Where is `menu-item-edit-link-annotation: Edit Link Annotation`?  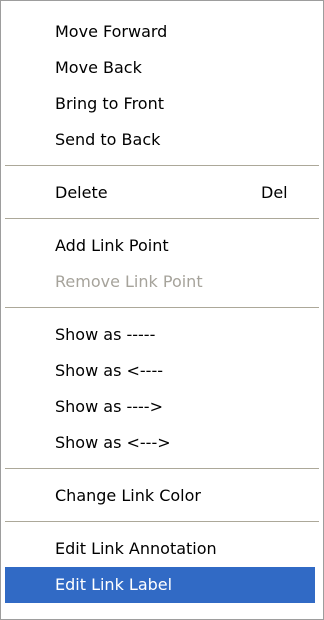 menu-item-edit-link-annotation: Edit Link Annotation is located at coordinates (160, 549).